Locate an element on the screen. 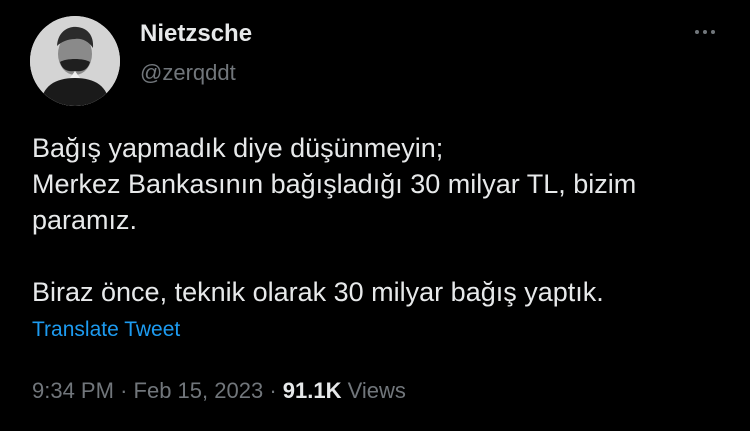 This screenshot has width=750, height=431. tweet-date: Feb 15, 2023 is located at coordinates (199, 390).